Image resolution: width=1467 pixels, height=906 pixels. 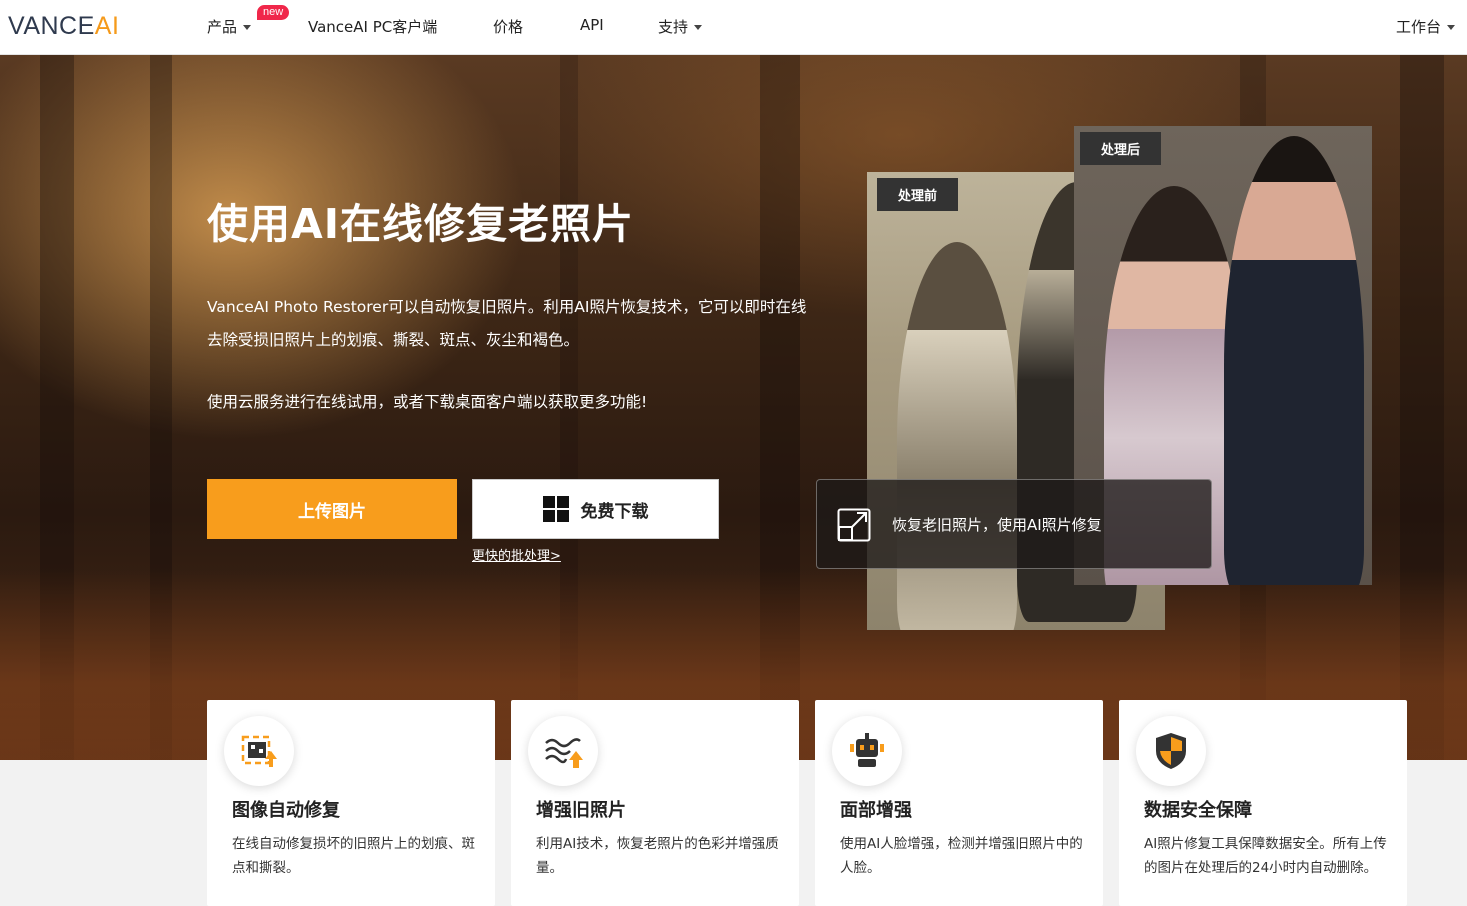 What do you see at coordinates (959, 803) in the screenshot?
I see `feature-card: 面部增强 使用AI人脸增强，检测并增强旧照片中的人脸。` at bounding box center [959, 803].